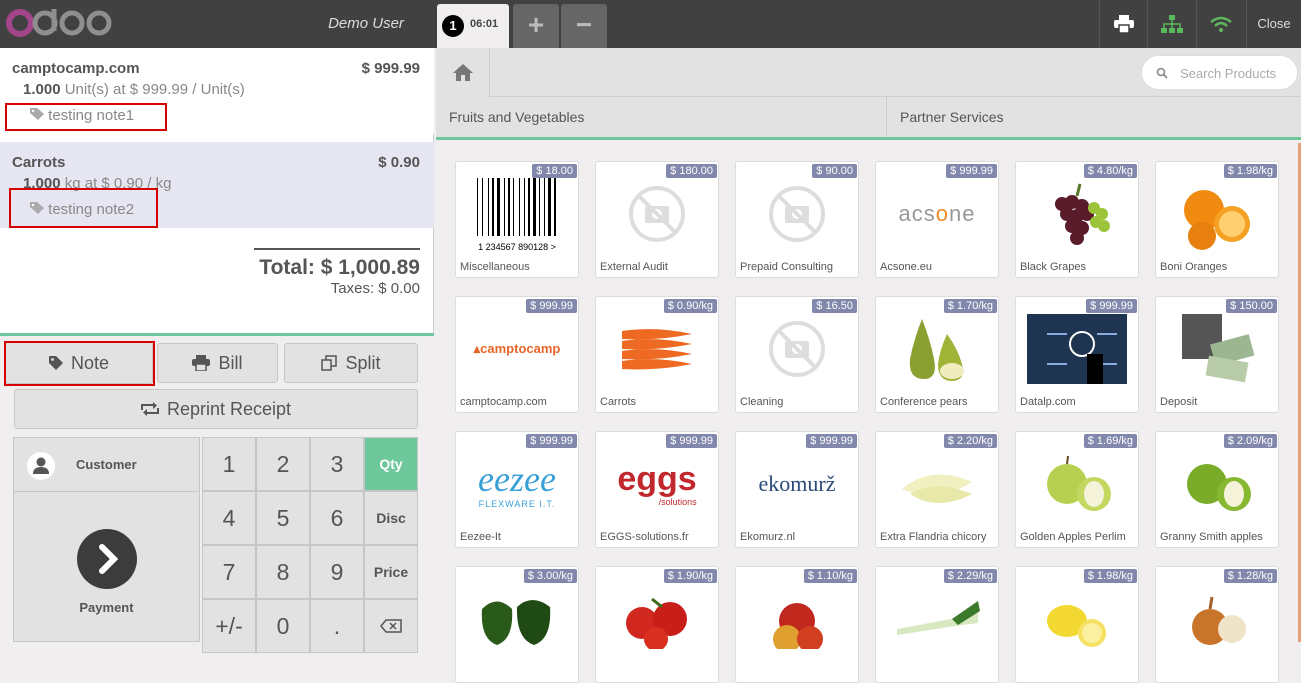  What do you see at coordinates (797, 489) in the screenshot?
I see `product-card: ekomurž $ 999.99 Ekomurz.nl` at bounding box center [797, 489].